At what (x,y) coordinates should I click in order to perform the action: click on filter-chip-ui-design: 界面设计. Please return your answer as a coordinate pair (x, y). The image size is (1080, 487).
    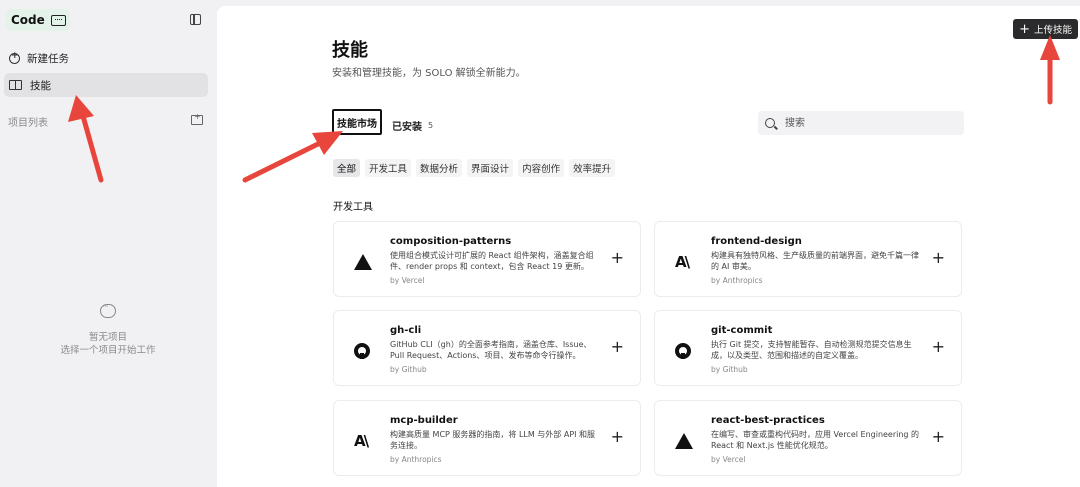
    Looking at the image, I should click on (490, 168).